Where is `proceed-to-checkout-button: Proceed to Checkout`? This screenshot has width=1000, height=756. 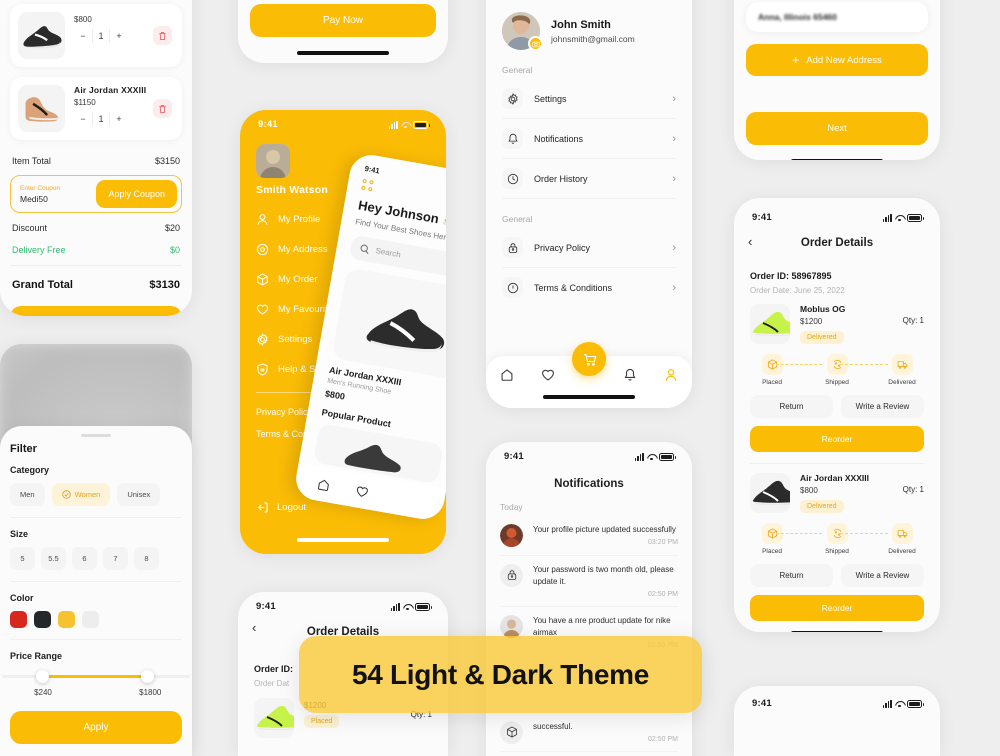 proceed-to-checkout-button: Proceed to Checkout is located at coordinates (96, 311).